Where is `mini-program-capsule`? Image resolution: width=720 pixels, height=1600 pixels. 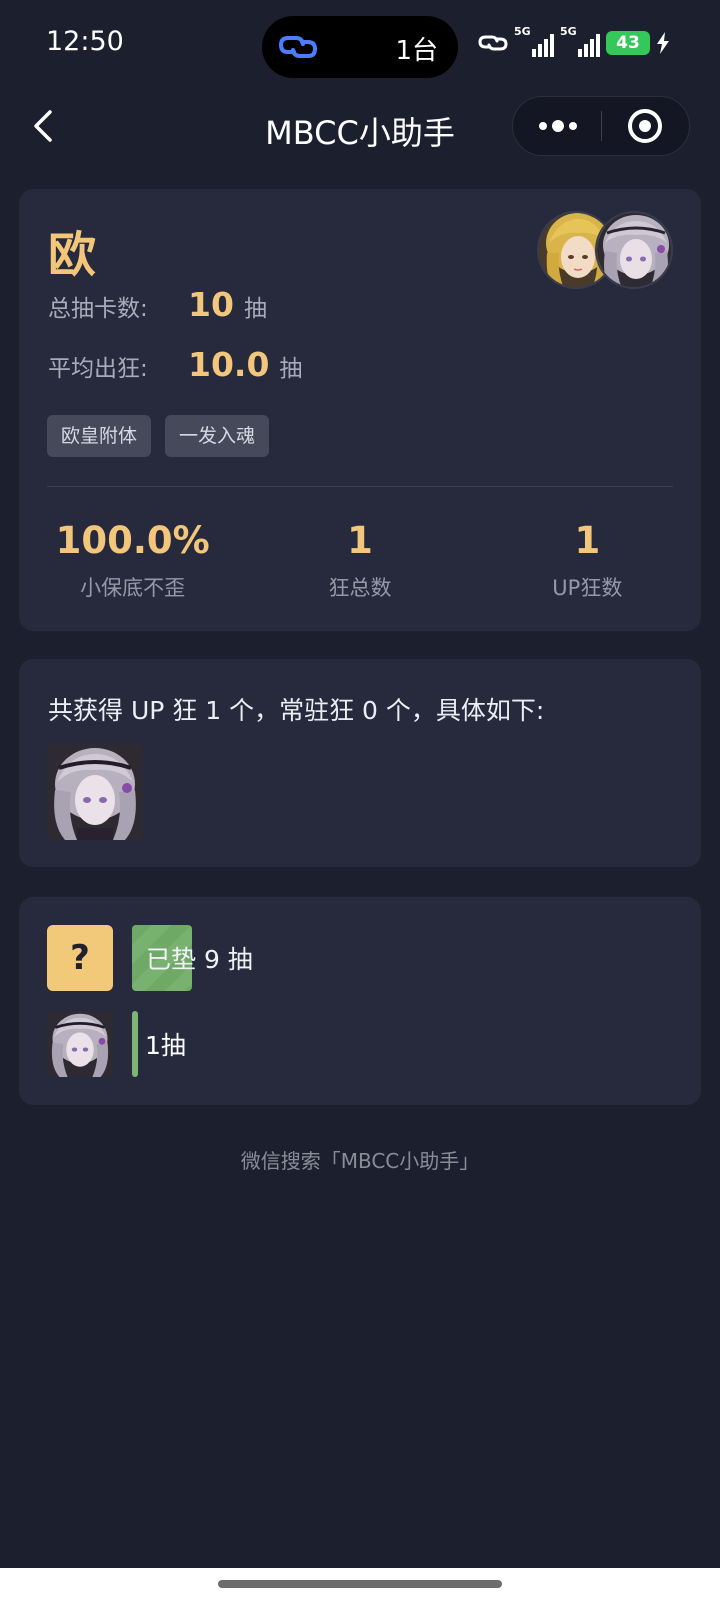
mini-program-capsule is located at coordinates (601, 126).